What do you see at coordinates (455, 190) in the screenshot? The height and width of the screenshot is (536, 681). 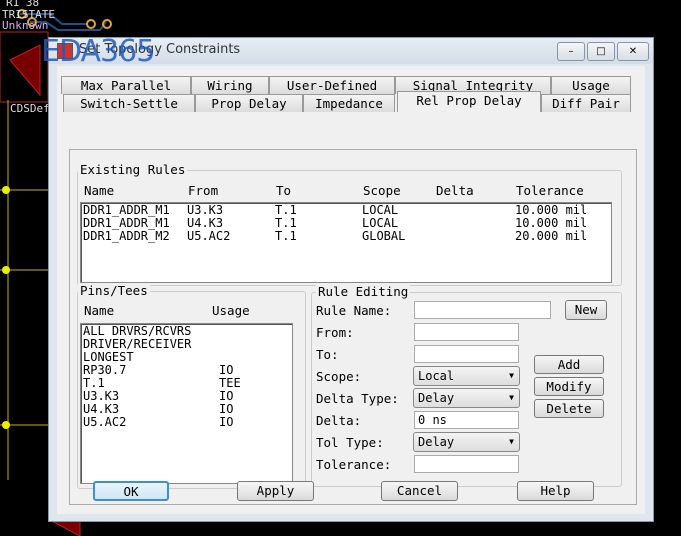 I see `column-header-delta: Delta` at bounding box center [455, 190].